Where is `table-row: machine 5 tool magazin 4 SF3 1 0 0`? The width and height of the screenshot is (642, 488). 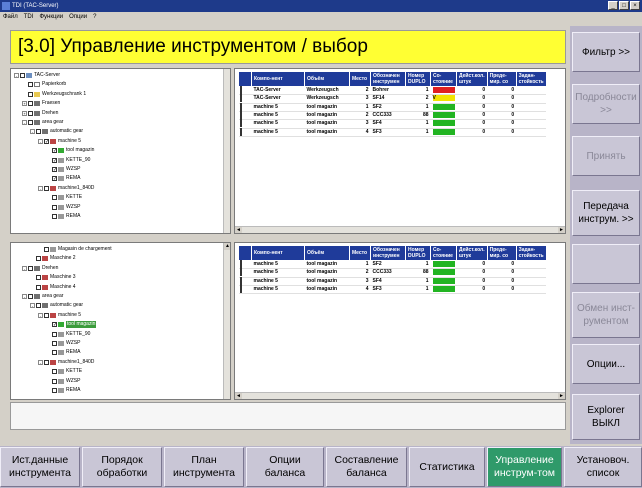 table-row: machine 5 tool magazin 4 SF3 1 0 0 is located at coordinates (392, 132).